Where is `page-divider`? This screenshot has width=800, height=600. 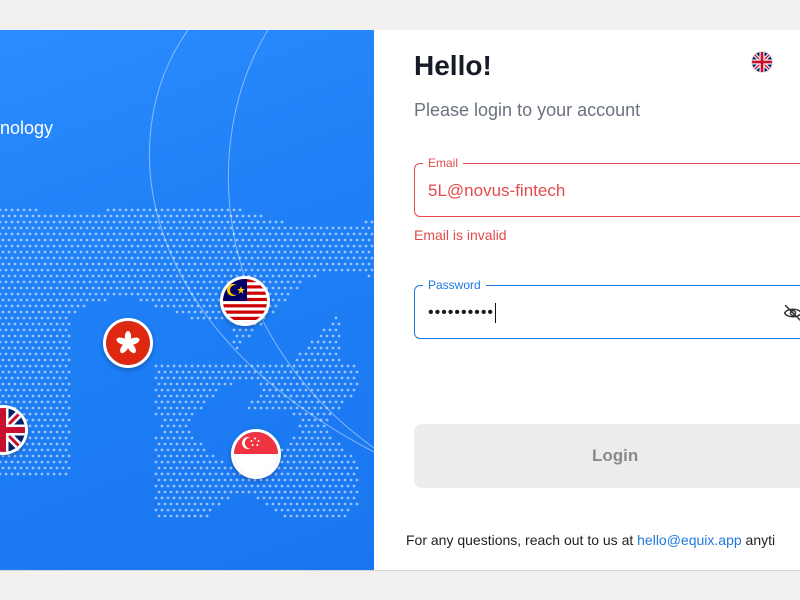
page-divider is located at coordinates (400, 570).